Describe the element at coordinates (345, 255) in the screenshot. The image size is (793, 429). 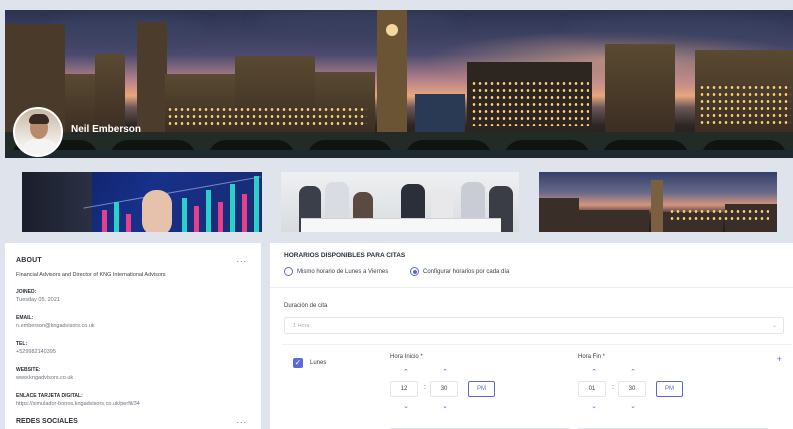
I see `schedule-title: HORARIOS DISPONIBLES PARA CITAS` at that location.